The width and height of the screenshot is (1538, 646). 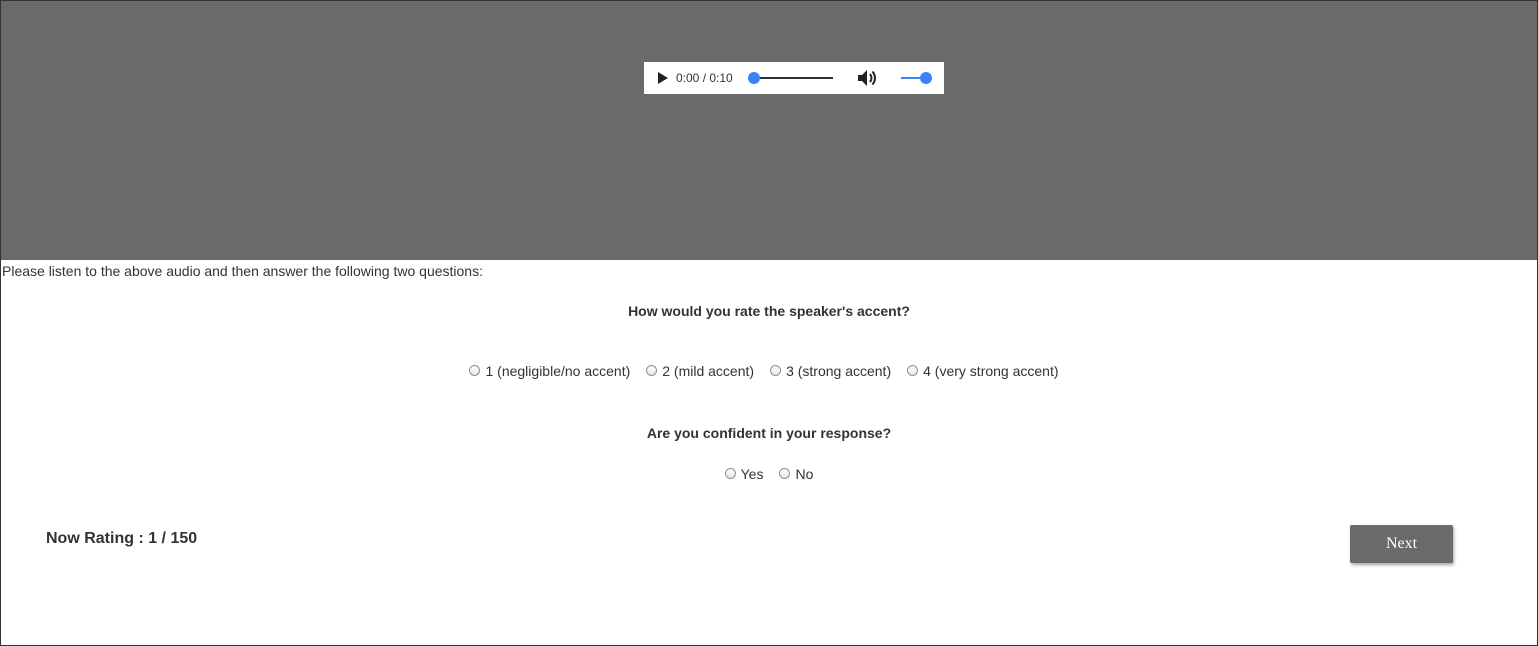 I want to click on confidence-option-no: No, so click(x=796, y=474).